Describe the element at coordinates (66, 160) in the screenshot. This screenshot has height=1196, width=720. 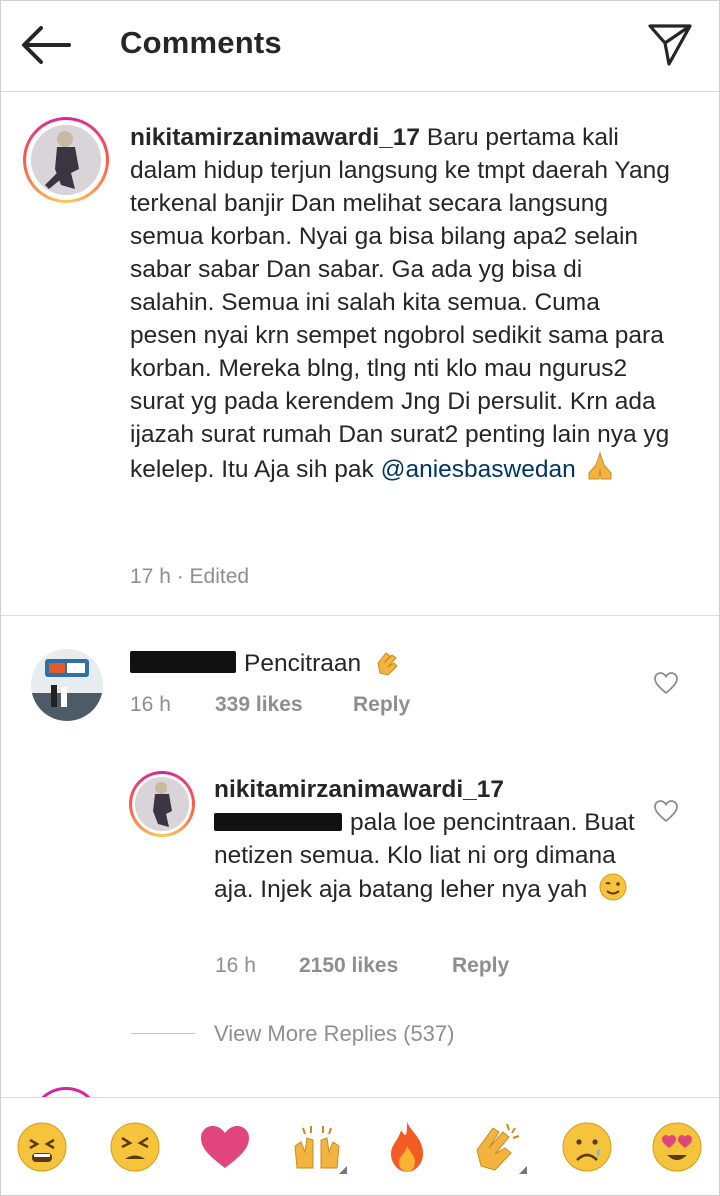
I see `caption-avatar` at that location.